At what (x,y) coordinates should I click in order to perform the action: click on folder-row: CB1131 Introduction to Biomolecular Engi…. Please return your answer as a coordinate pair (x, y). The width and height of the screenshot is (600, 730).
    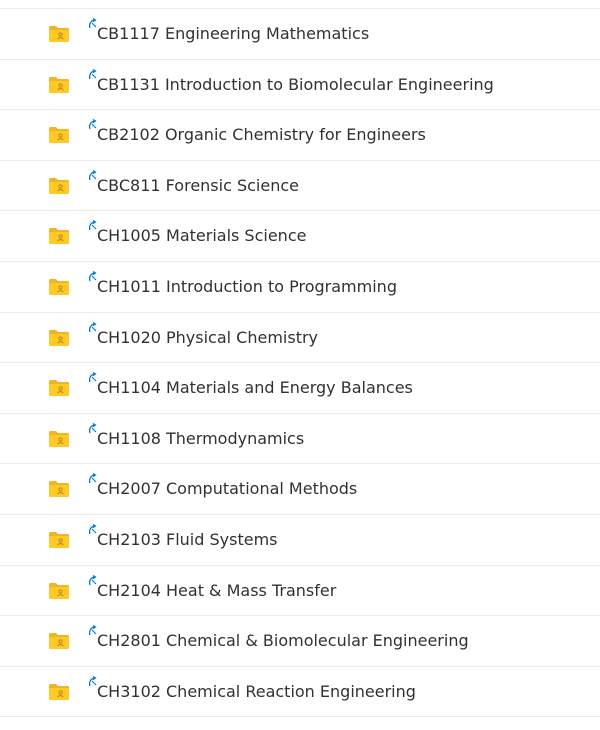
    Looking at the image, I should click on (300, 85).